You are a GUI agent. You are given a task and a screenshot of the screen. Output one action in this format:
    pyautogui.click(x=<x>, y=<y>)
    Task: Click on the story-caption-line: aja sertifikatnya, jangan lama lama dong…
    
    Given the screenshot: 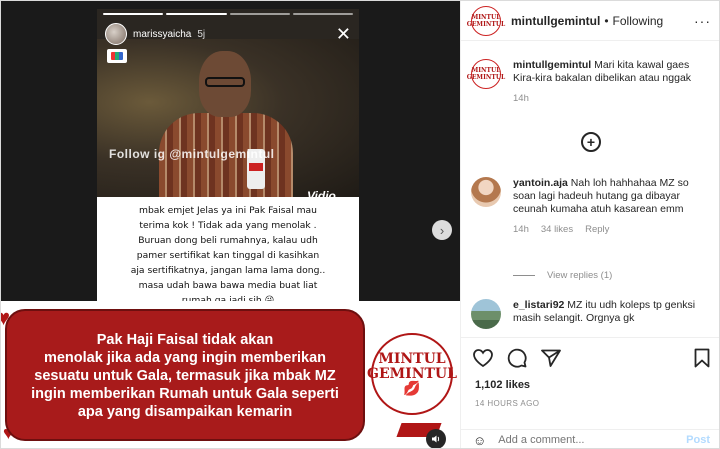 What is the action you would take?
    pyautogui.click(x=228, y=270)
    